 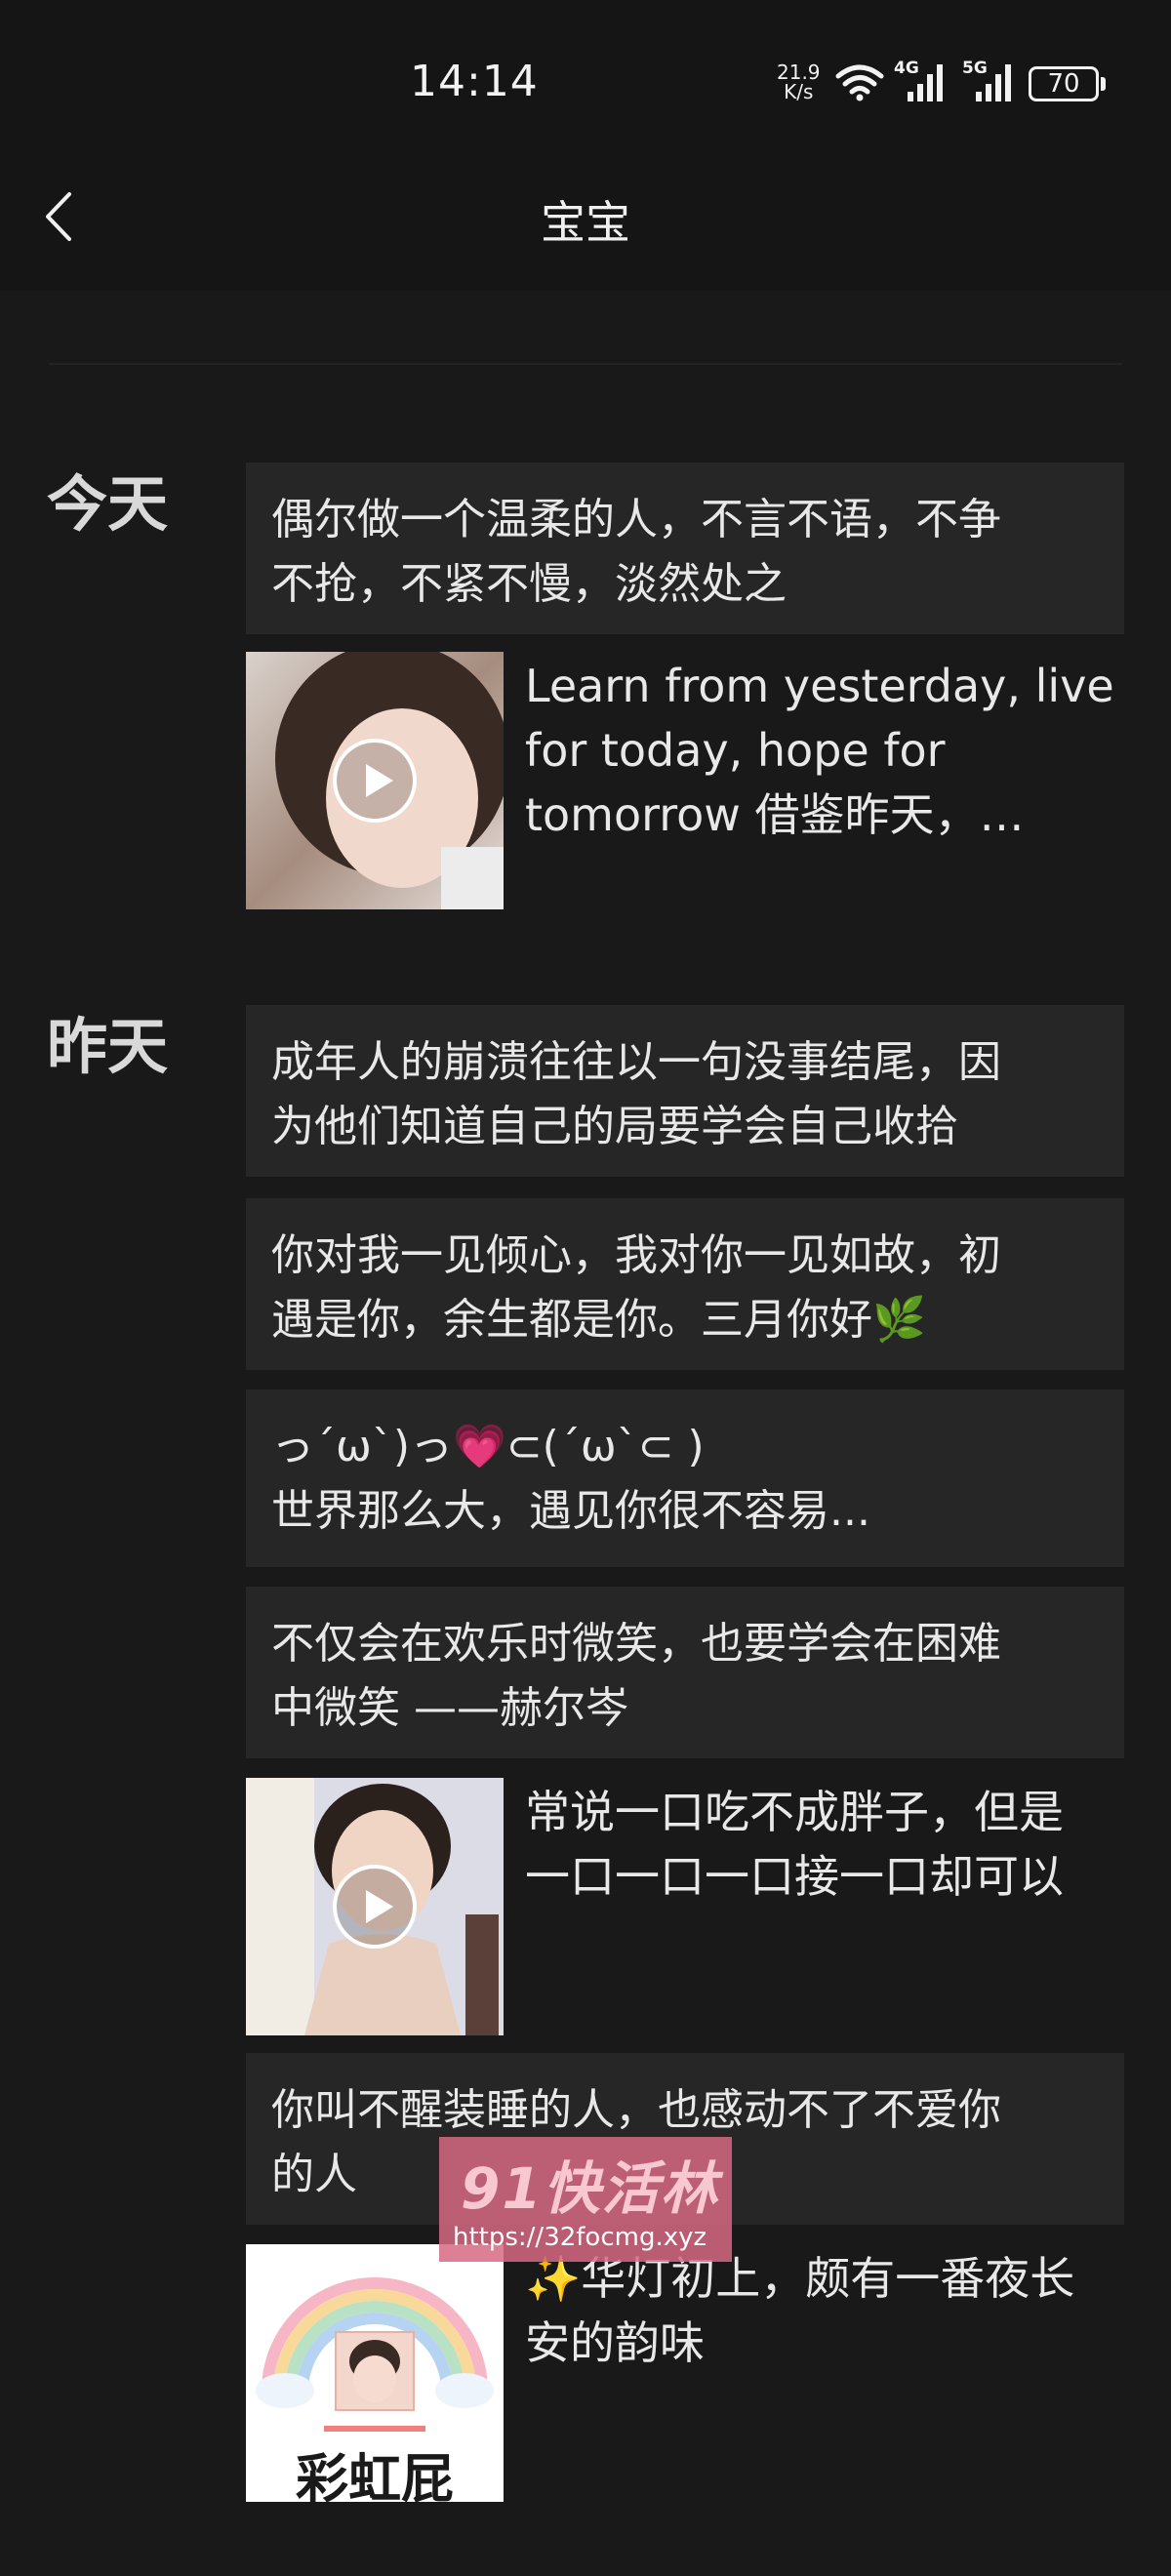 I want to click on page-title: 宝宝, so click(x=585, y=222).